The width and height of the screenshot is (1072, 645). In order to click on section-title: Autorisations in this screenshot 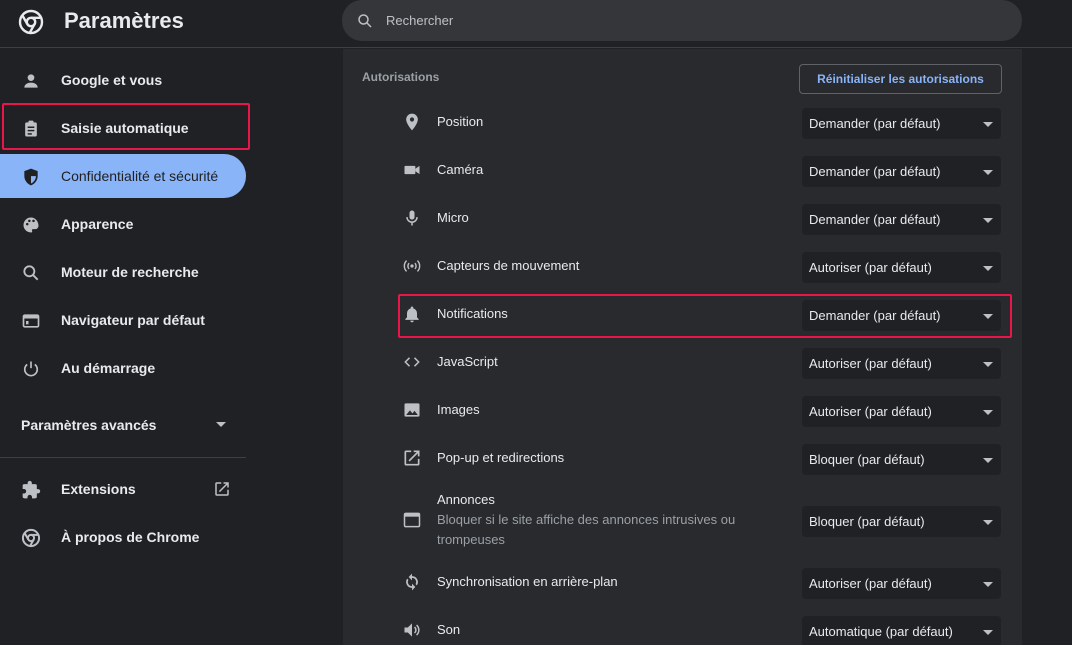, I will do `click(401, 77)`.